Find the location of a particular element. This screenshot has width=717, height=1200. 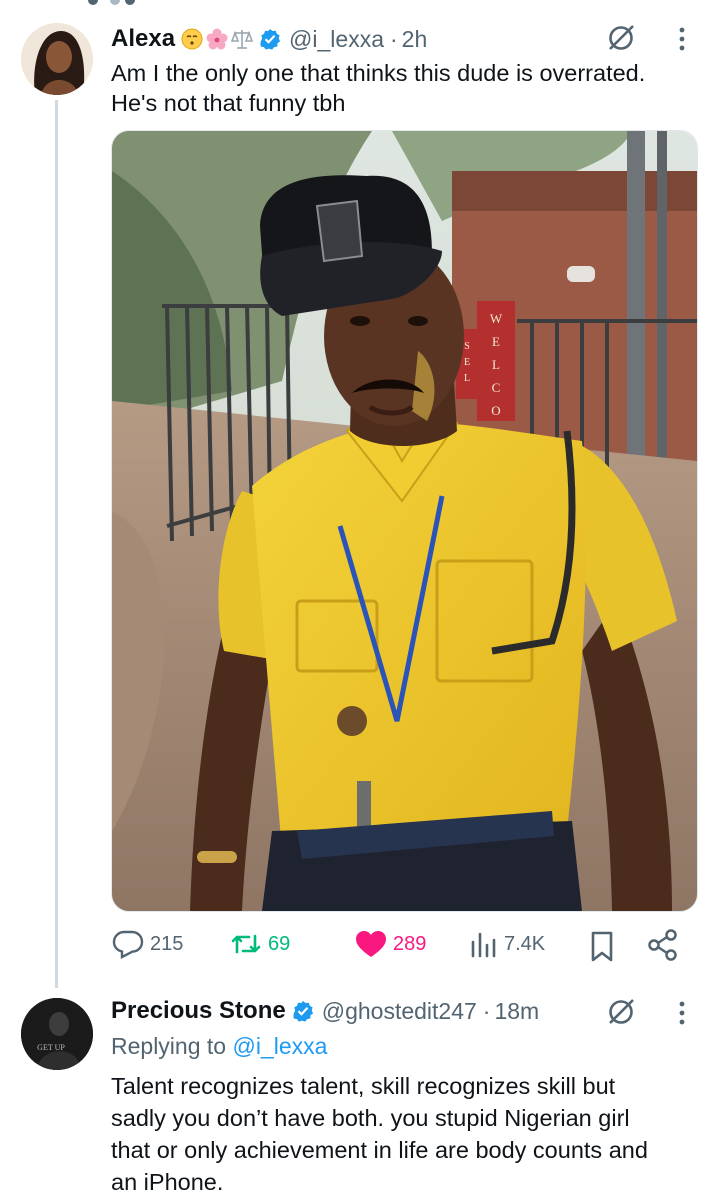

thread-connector-line is located at coordinates (56, 544).